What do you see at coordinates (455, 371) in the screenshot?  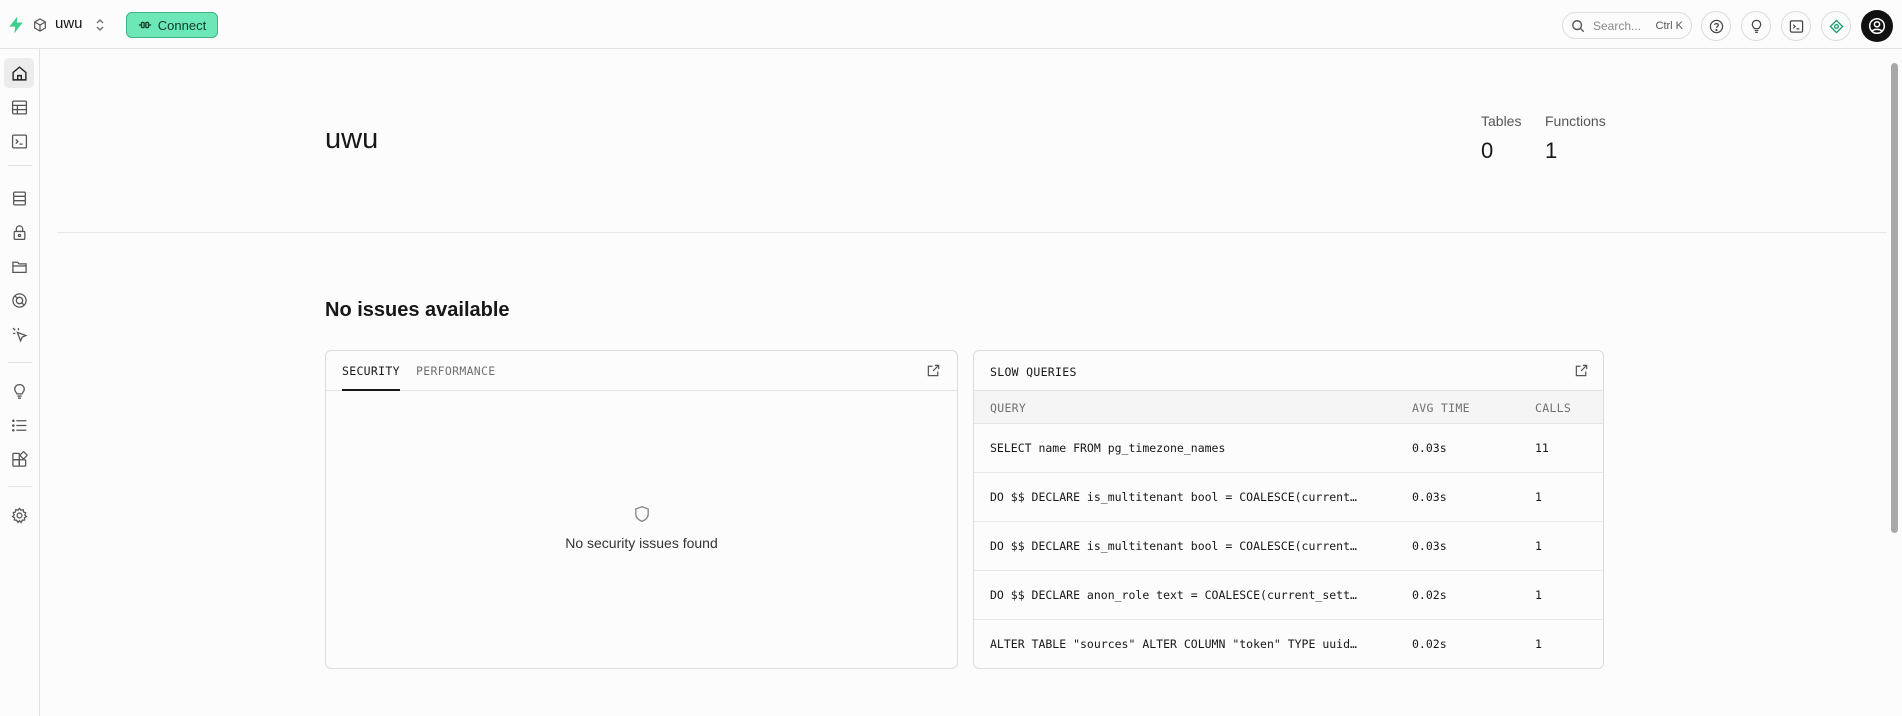 I see `tab-performance: PERFORMANCE` at bounding box center [455, 371].